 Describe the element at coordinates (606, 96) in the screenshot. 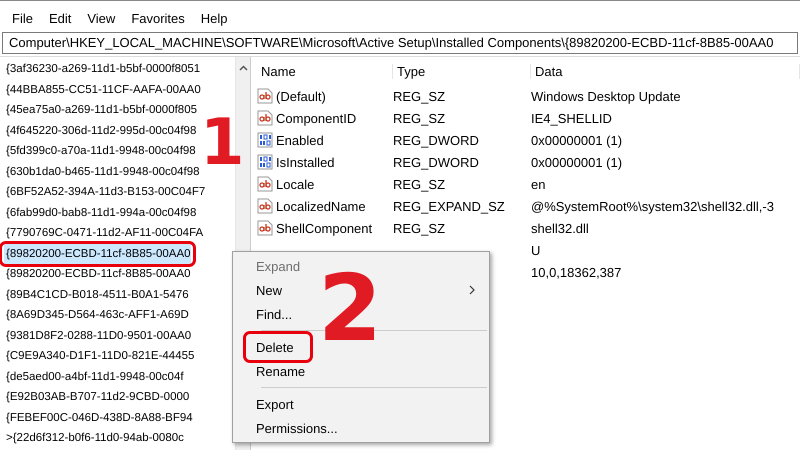

I see `value-data: Windows Desktop Update` at that location.